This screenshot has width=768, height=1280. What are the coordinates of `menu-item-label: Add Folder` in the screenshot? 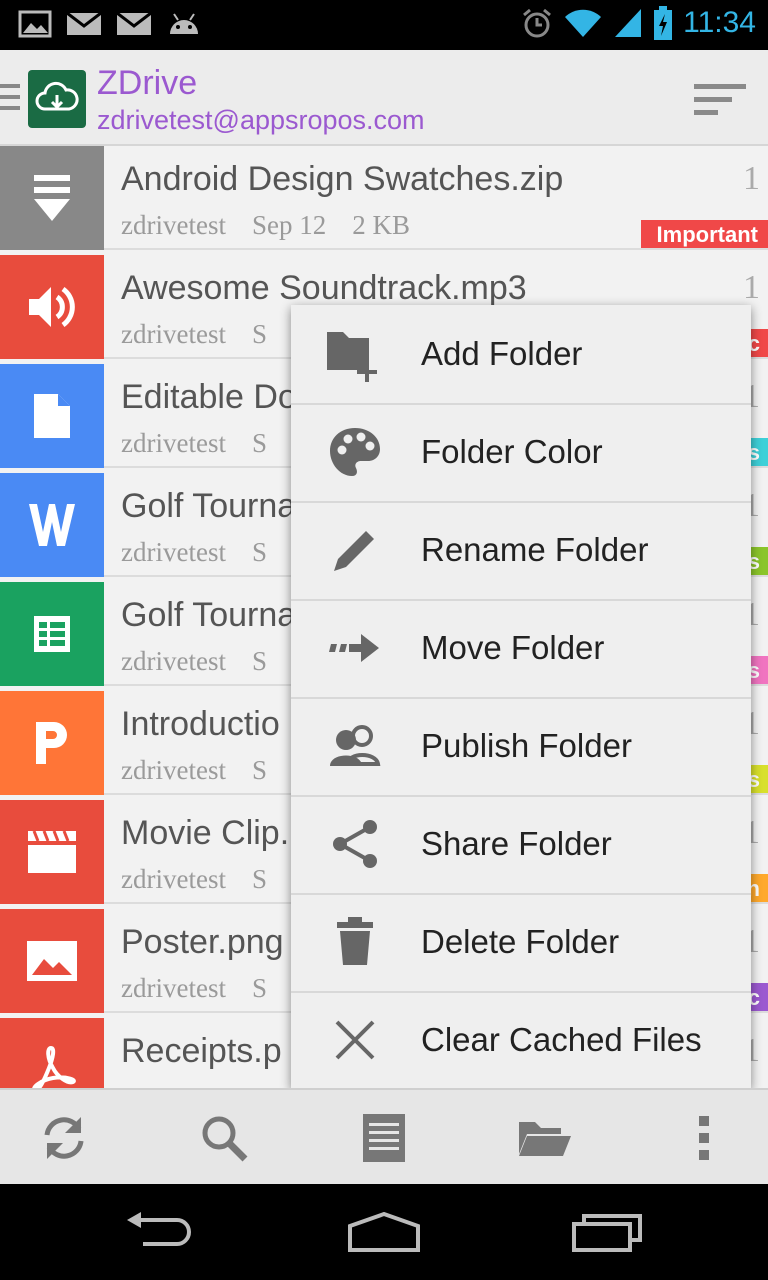 It's located at (502, 353).